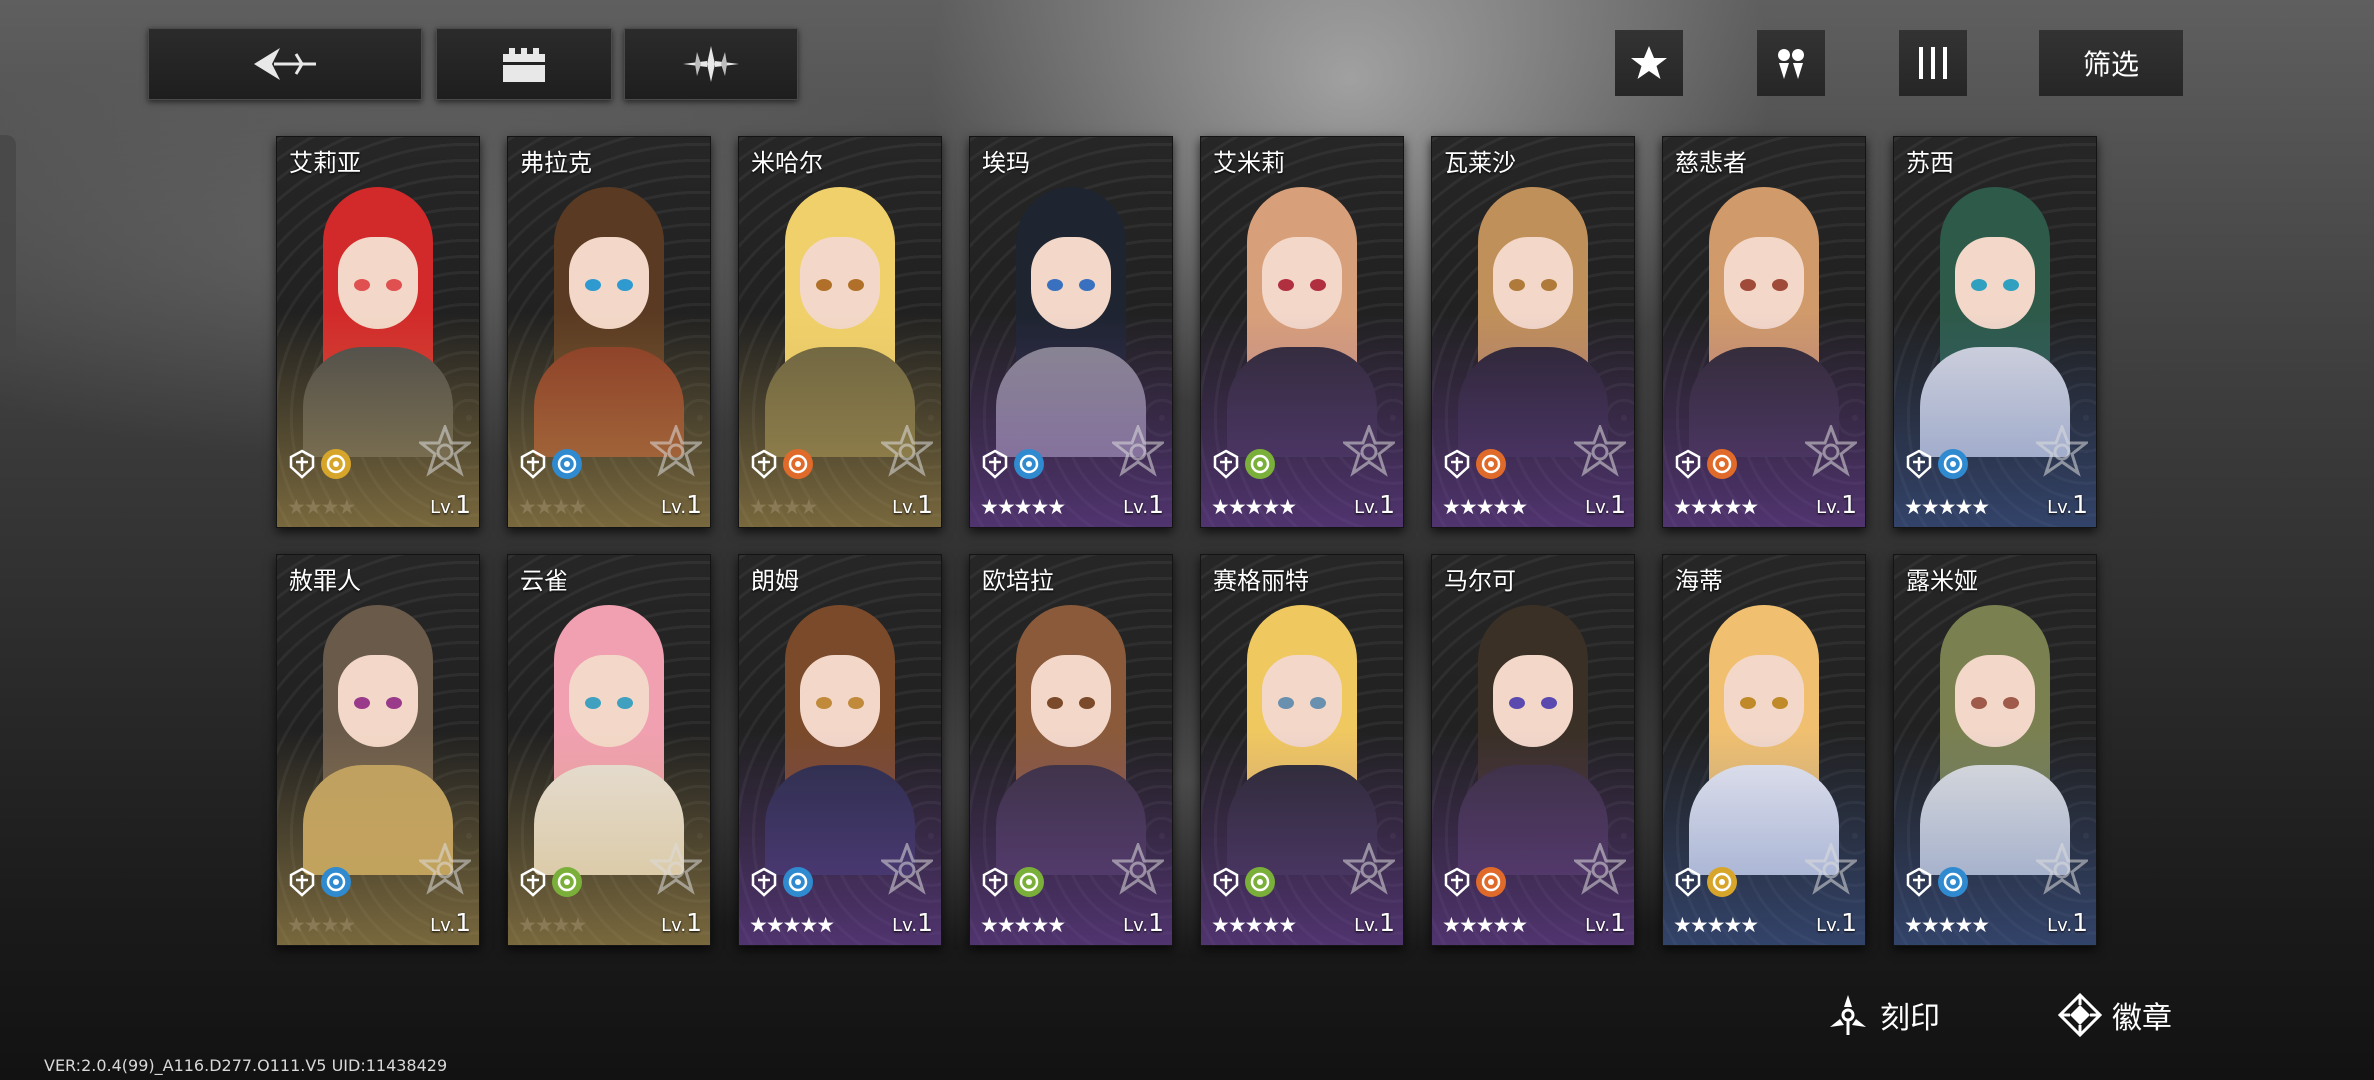 This screenshot has height=1080, width=2374. What do you see at coordinates (1480, 581) in the screenshot?
I see `character-name: 马尔可` at bounding box center [1480, 581].